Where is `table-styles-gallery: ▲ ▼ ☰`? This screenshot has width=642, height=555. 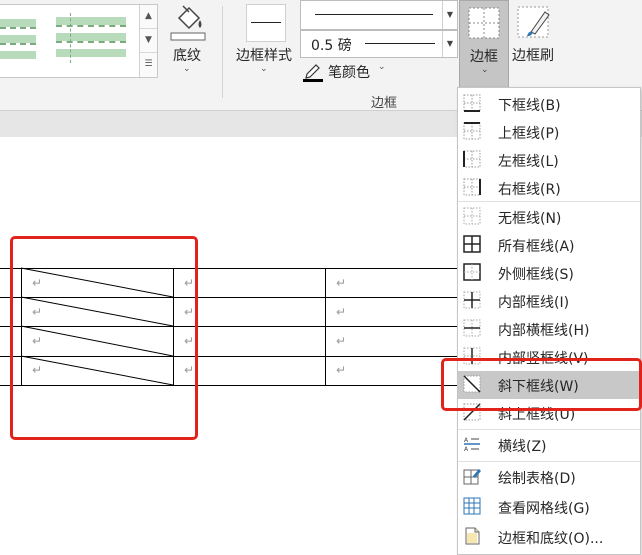 table-styles-gallery: ▲ ▼ ☰ is located at coordinates (79, 41).